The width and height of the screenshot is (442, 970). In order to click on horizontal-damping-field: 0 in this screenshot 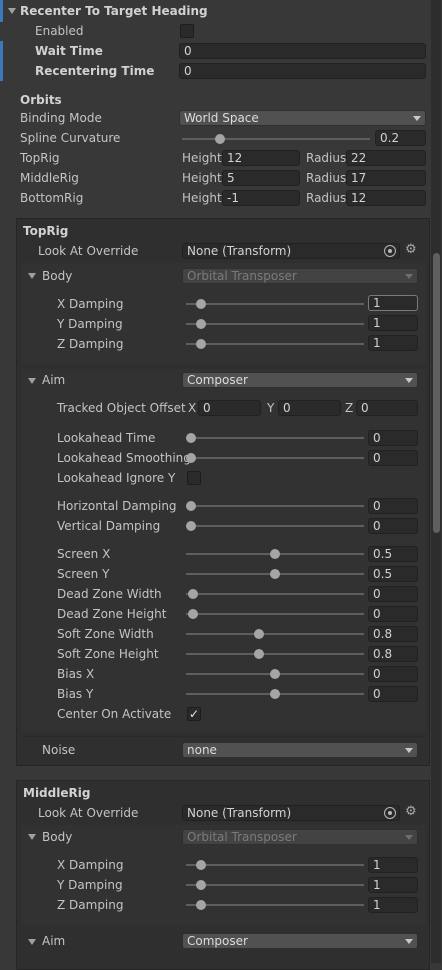, I will do `click(393, 506)`.